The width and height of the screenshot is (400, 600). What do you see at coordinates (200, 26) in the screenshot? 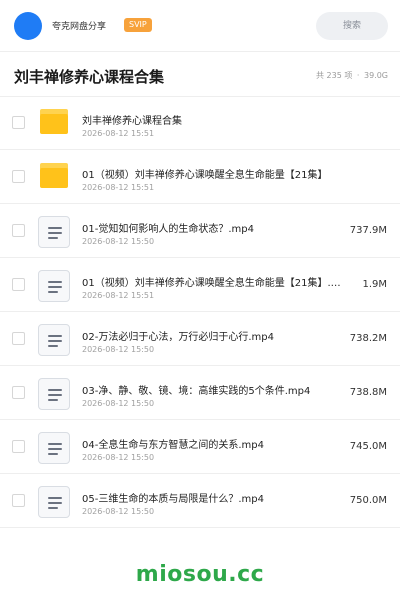
I see `header-bar: 夸克网盘分享 SVIP 搜索` at bounding box center [200, 26].